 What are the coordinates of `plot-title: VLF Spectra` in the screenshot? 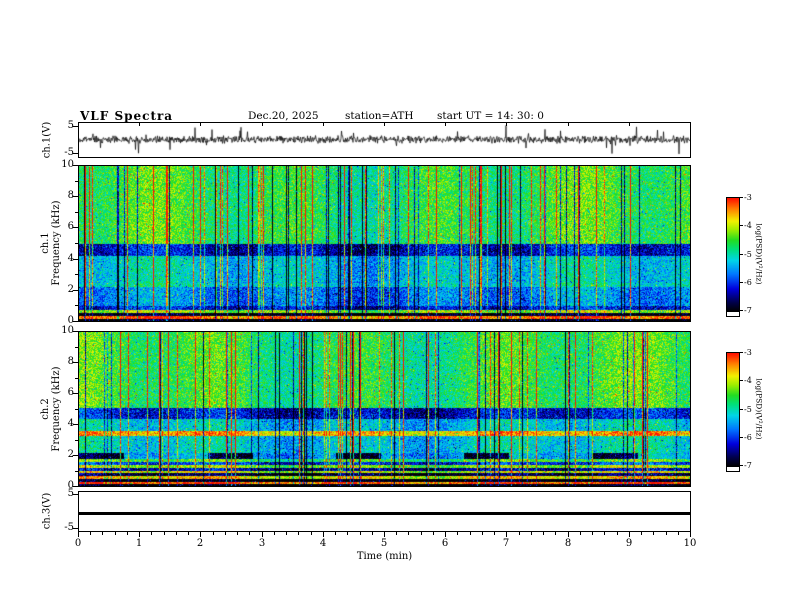 It's located at (127, 116).